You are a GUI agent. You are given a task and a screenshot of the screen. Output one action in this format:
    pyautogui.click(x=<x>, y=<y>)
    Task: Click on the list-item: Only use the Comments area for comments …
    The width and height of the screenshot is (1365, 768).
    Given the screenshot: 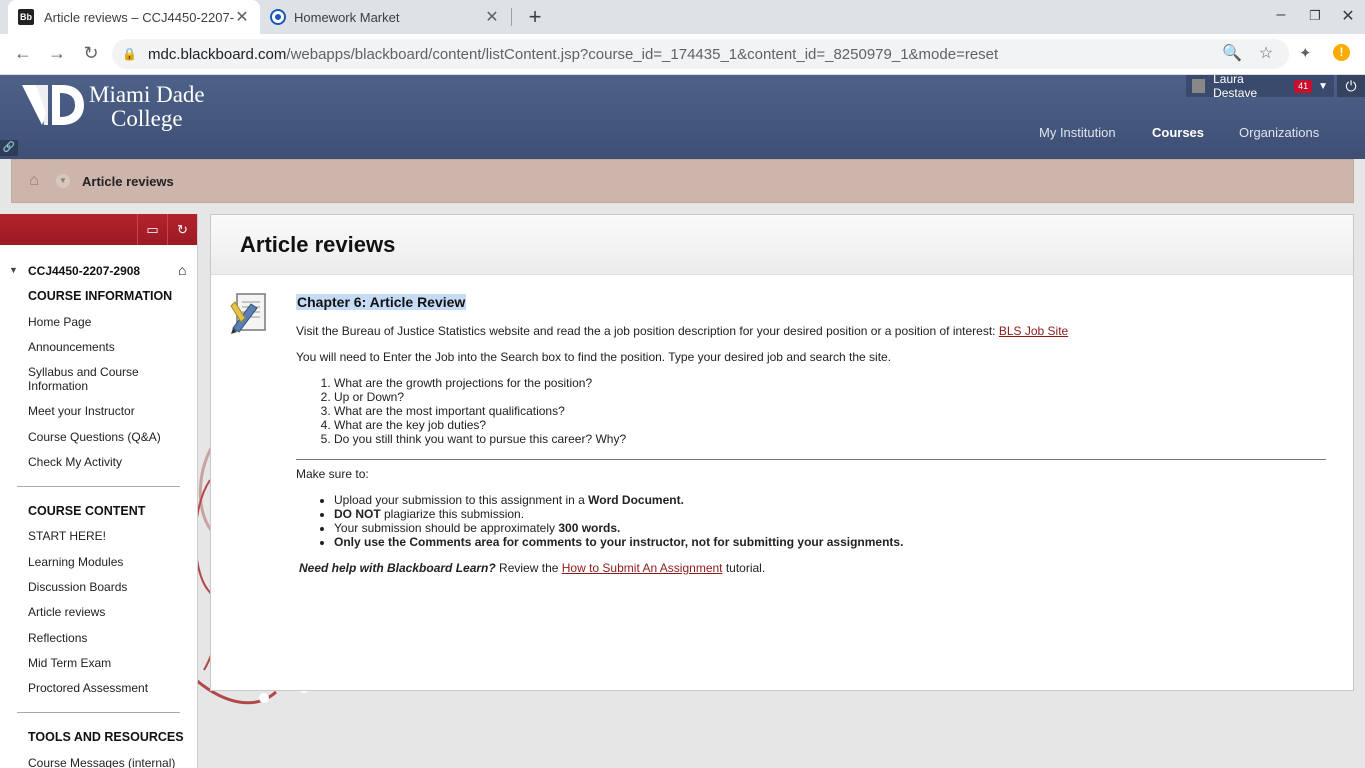 What is the action you would take?
    pyautogui.click(x=830, y=542)
    